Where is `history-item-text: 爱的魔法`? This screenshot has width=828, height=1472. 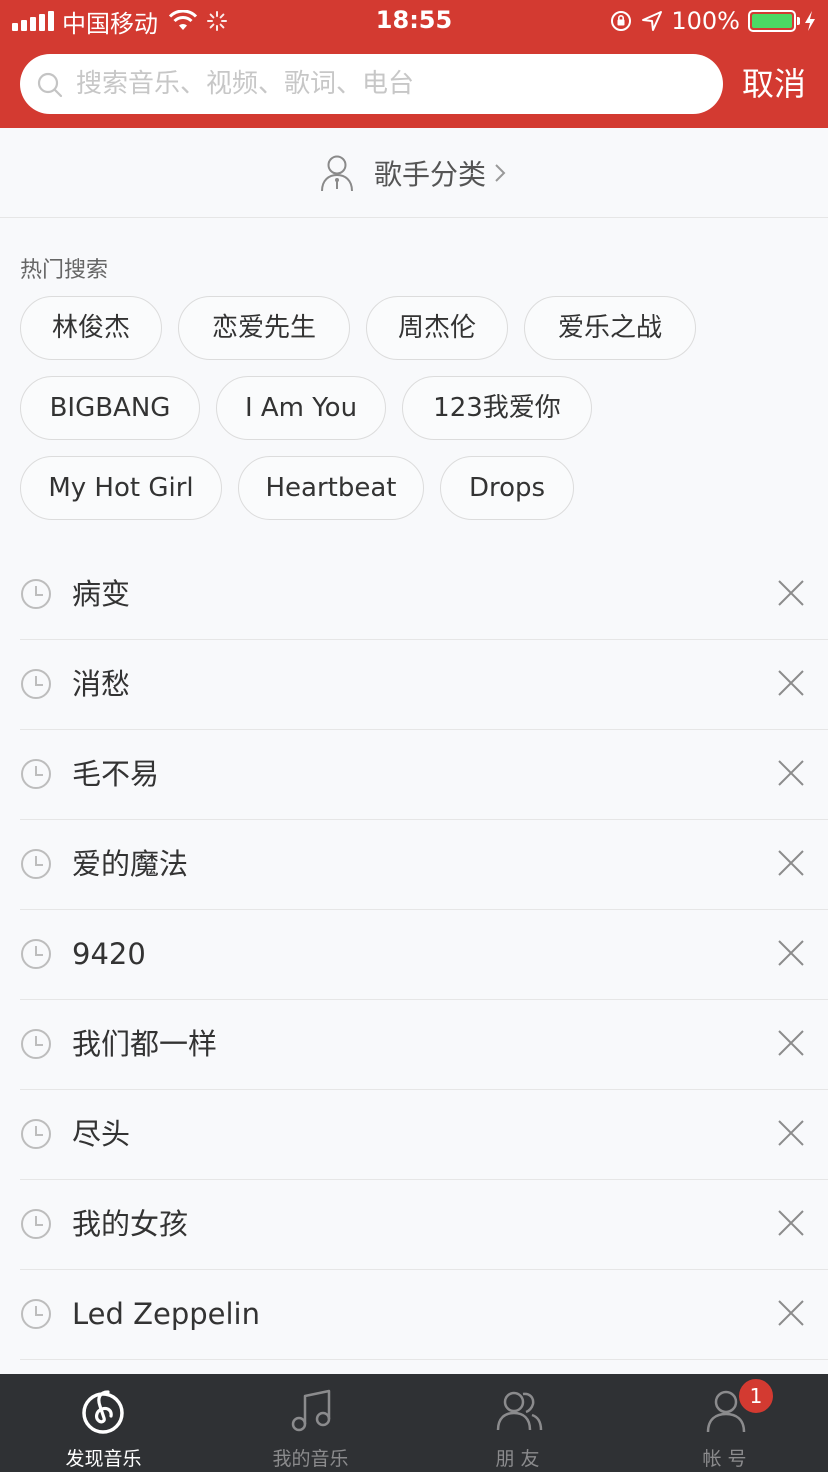
history-item-text: 爱的魔法 is located at coordinates (130, 864).